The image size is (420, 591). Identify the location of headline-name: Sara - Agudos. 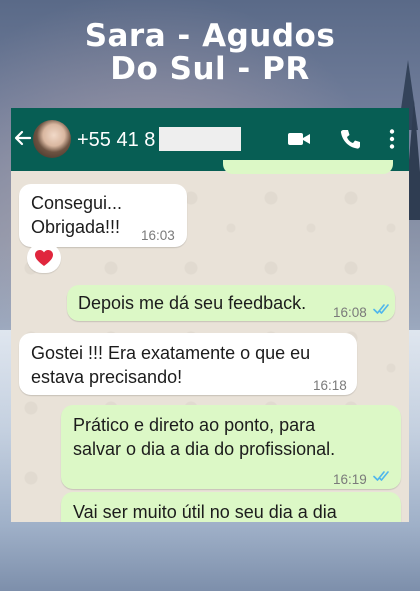
(210, 36).